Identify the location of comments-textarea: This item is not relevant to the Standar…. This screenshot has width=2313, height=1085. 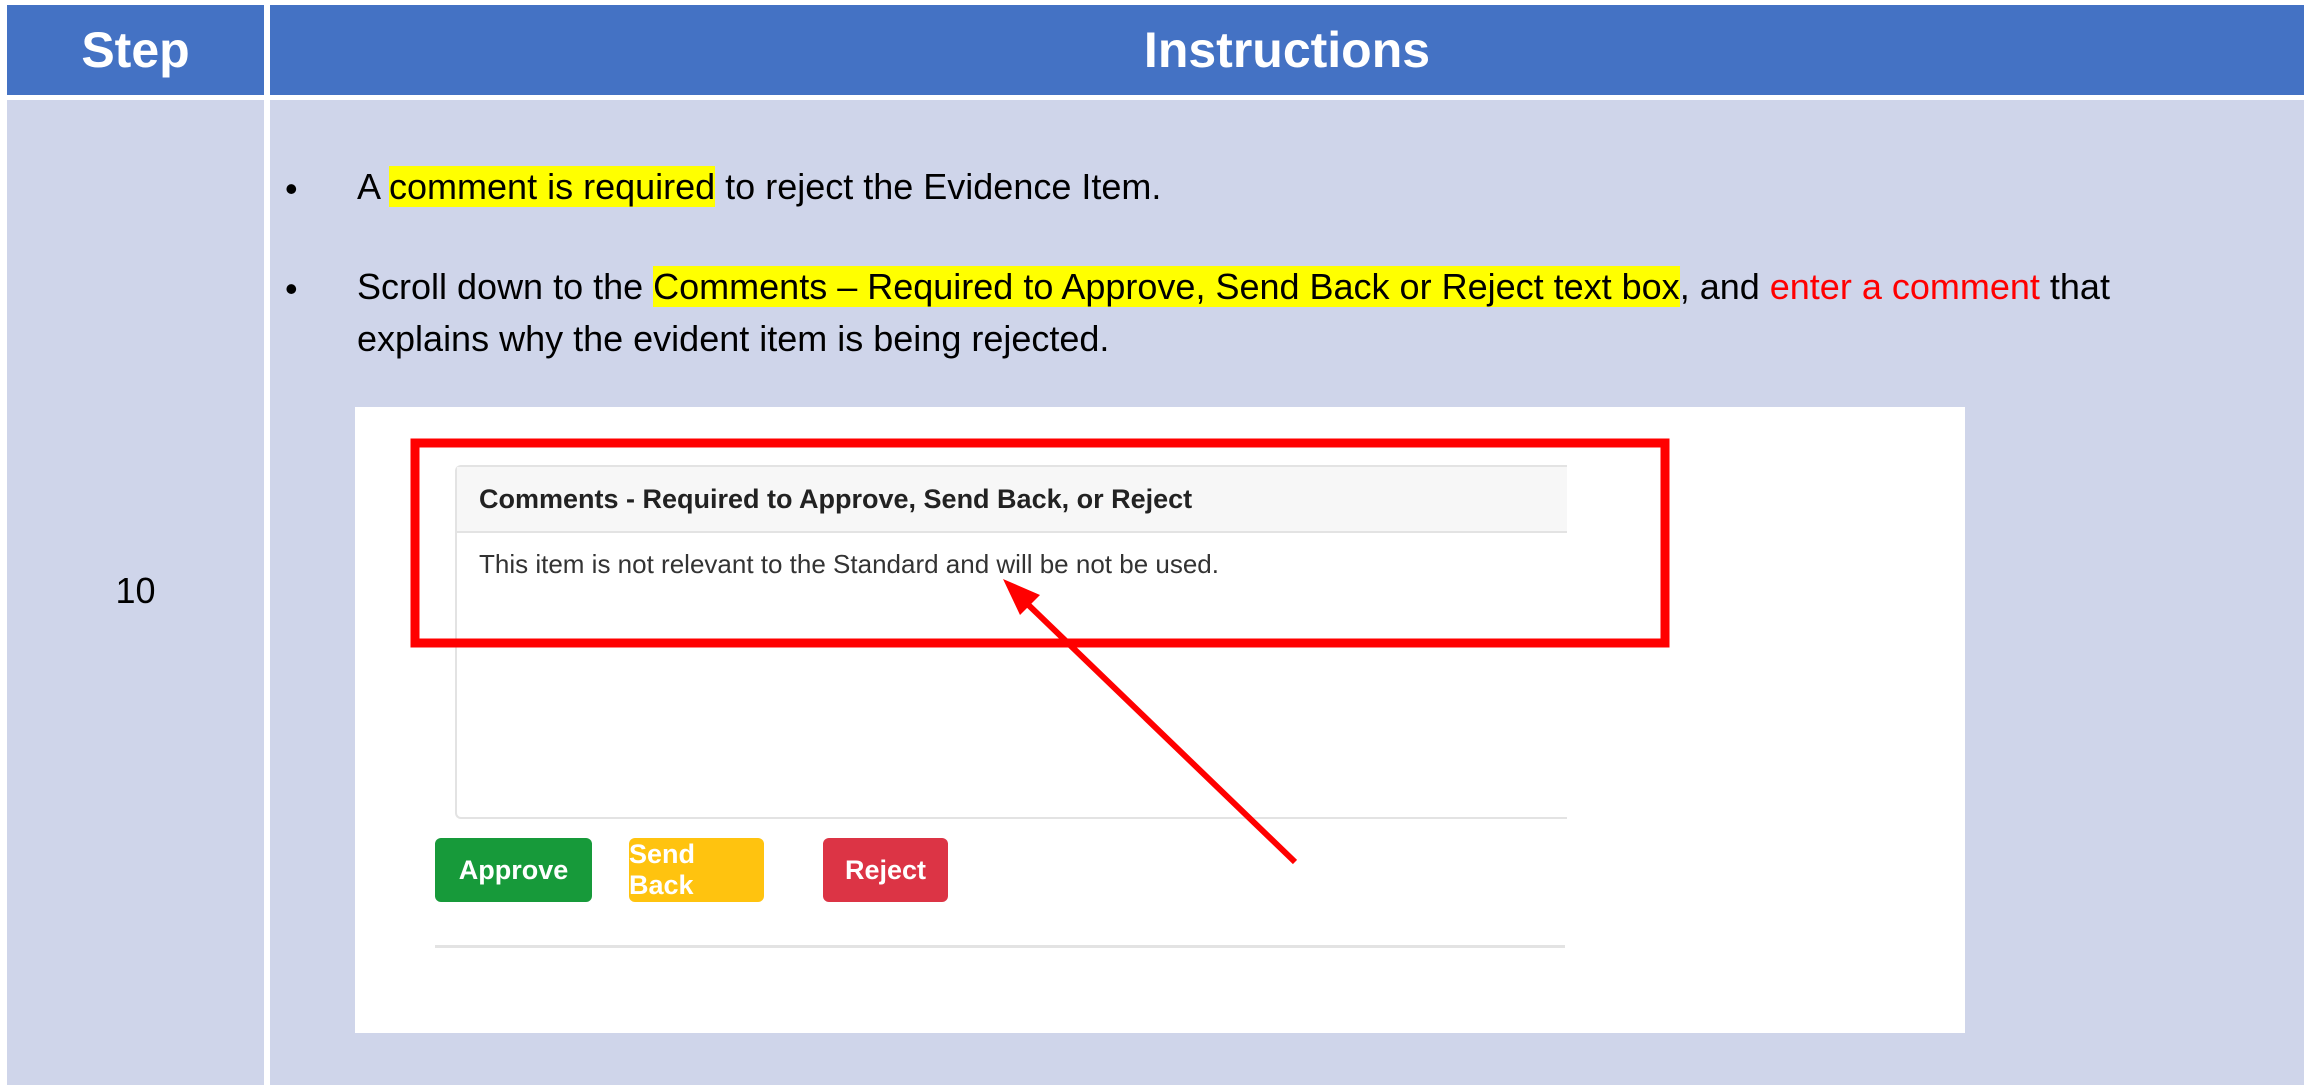
(1012, 564).